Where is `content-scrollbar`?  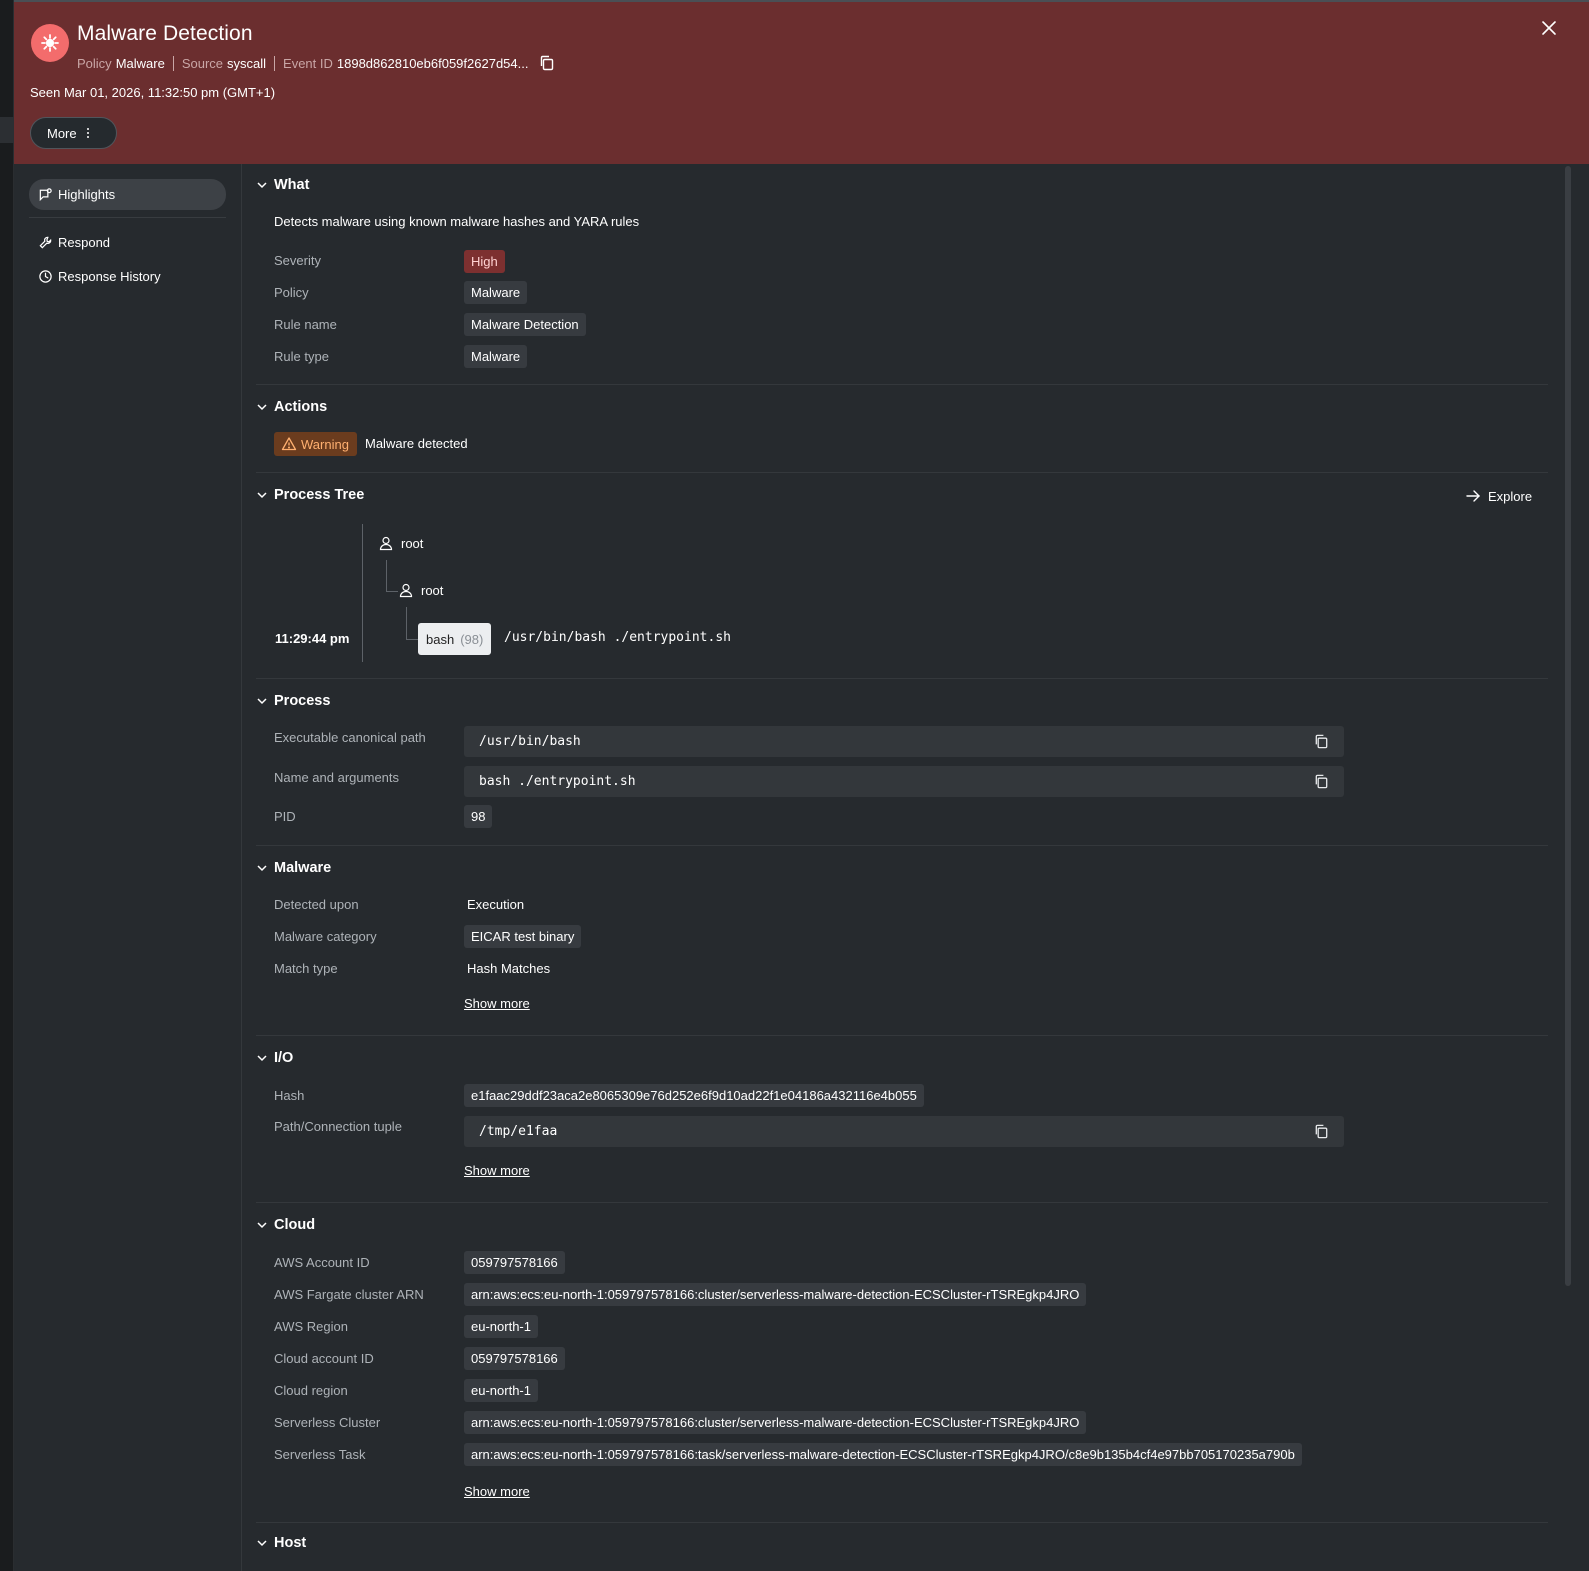 content-scrollbar is located at coordinates (1568, 726).